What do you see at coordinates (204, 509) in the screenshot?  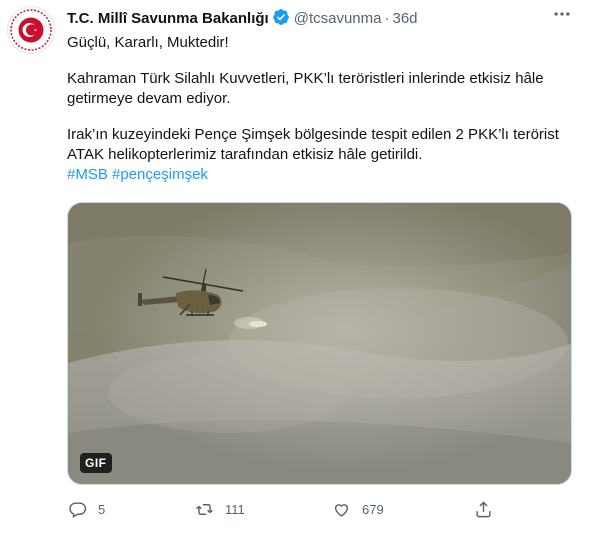 I see `retweet-icon` at bounding box center [204, 509].